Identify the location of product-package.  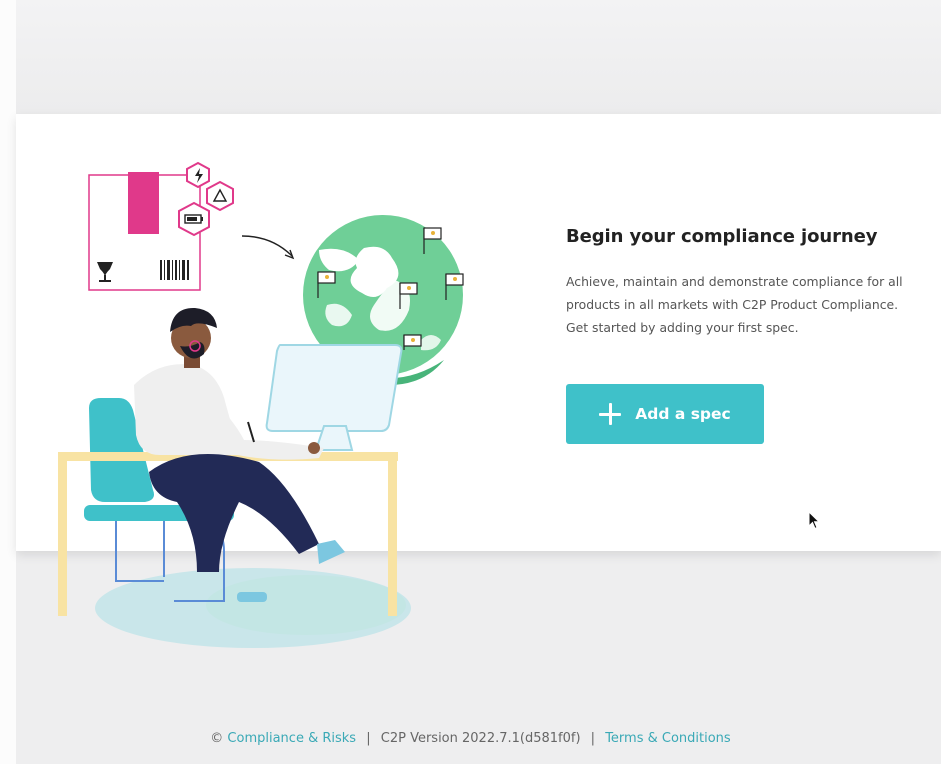
(144, 231).